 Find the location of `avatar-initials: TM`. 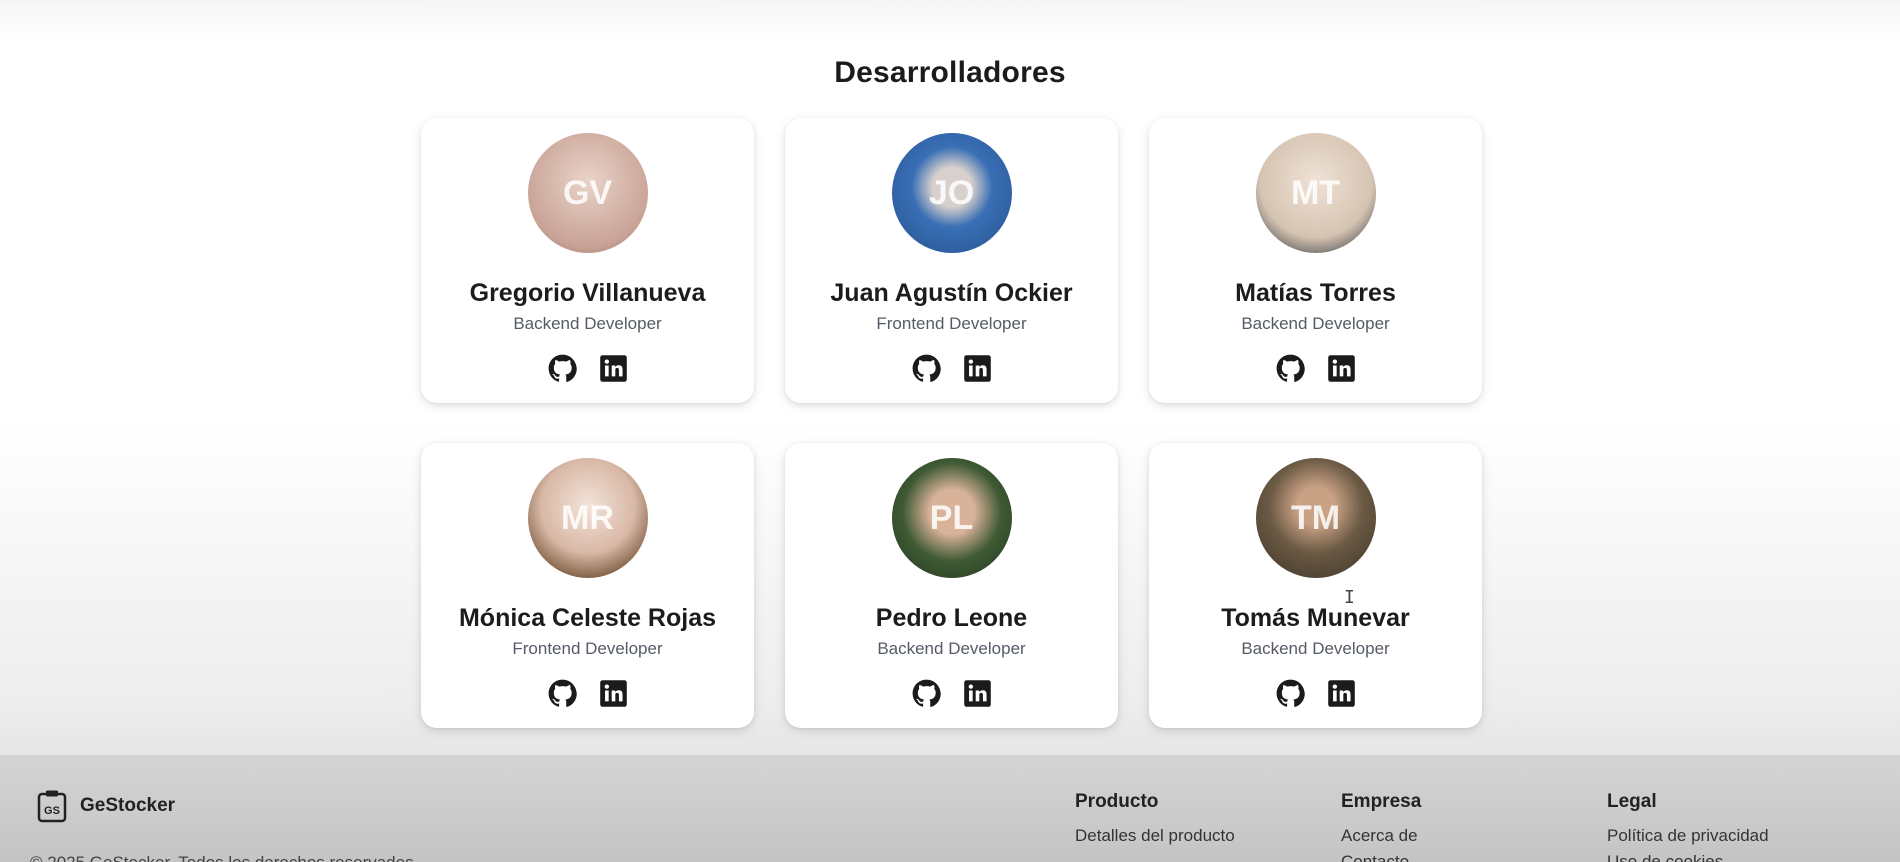

avatar-initials: TM is located at coordinates (1315, 517).